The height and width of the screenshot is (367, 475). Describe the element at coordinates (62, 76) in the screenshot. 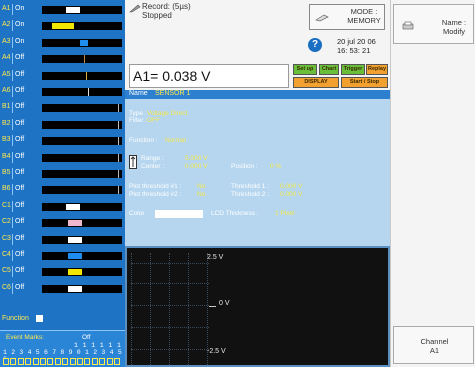

I see `channel-row: A5 Off` at that location.